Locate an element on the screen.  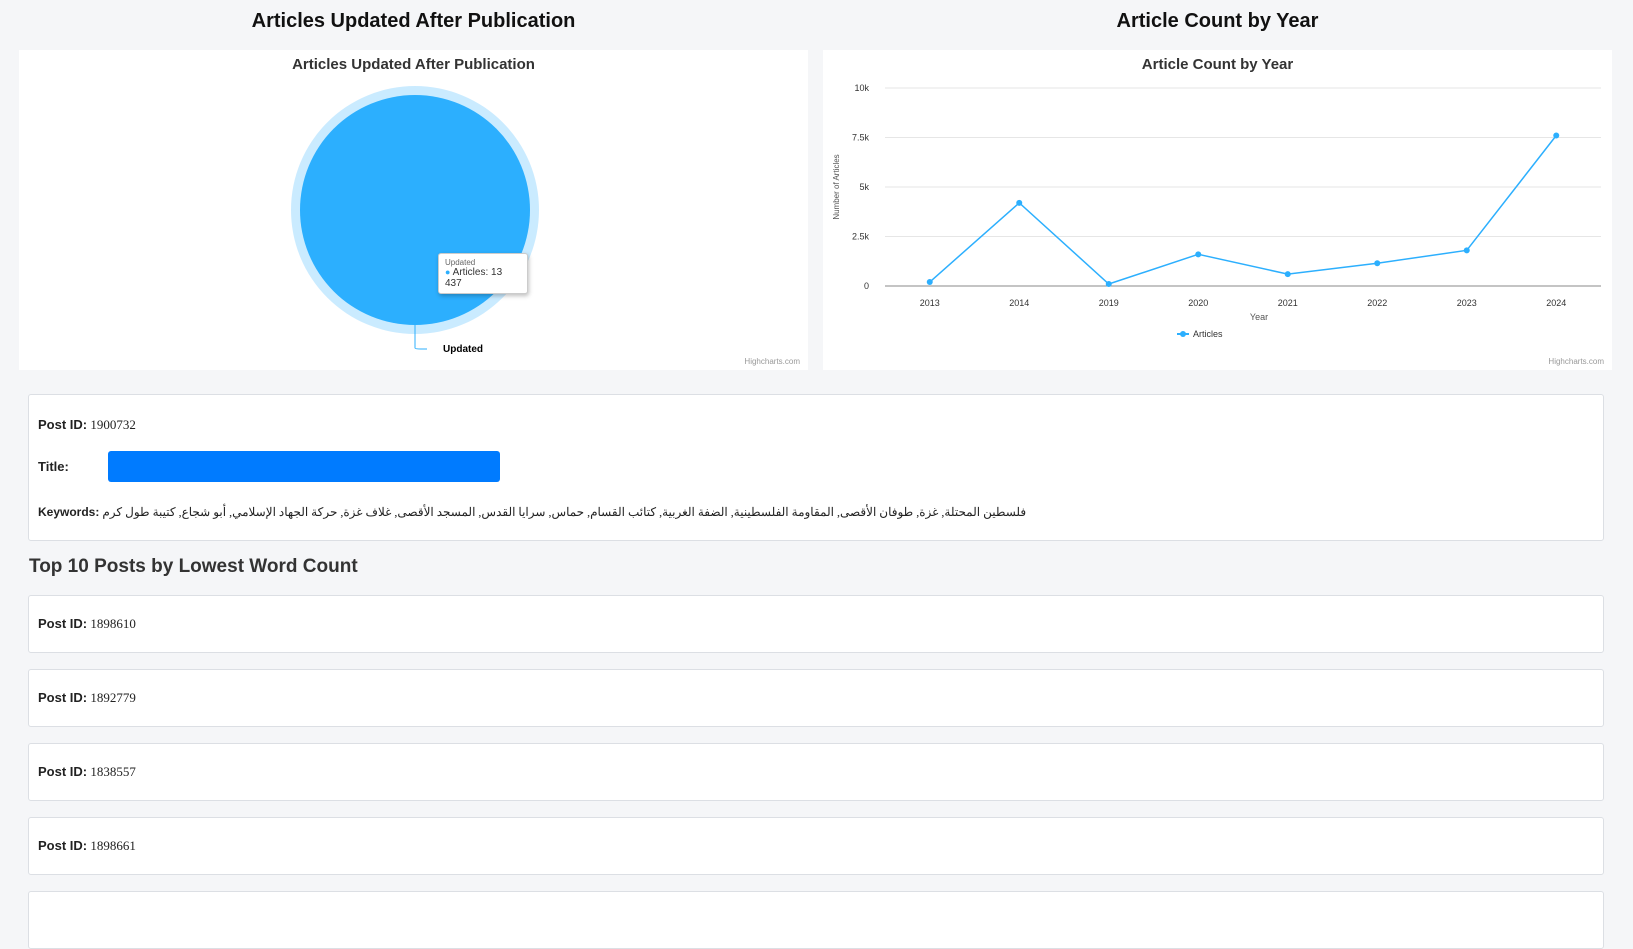
post-id-row: Post ID: 1898661 is located at coordinates (87, 846).